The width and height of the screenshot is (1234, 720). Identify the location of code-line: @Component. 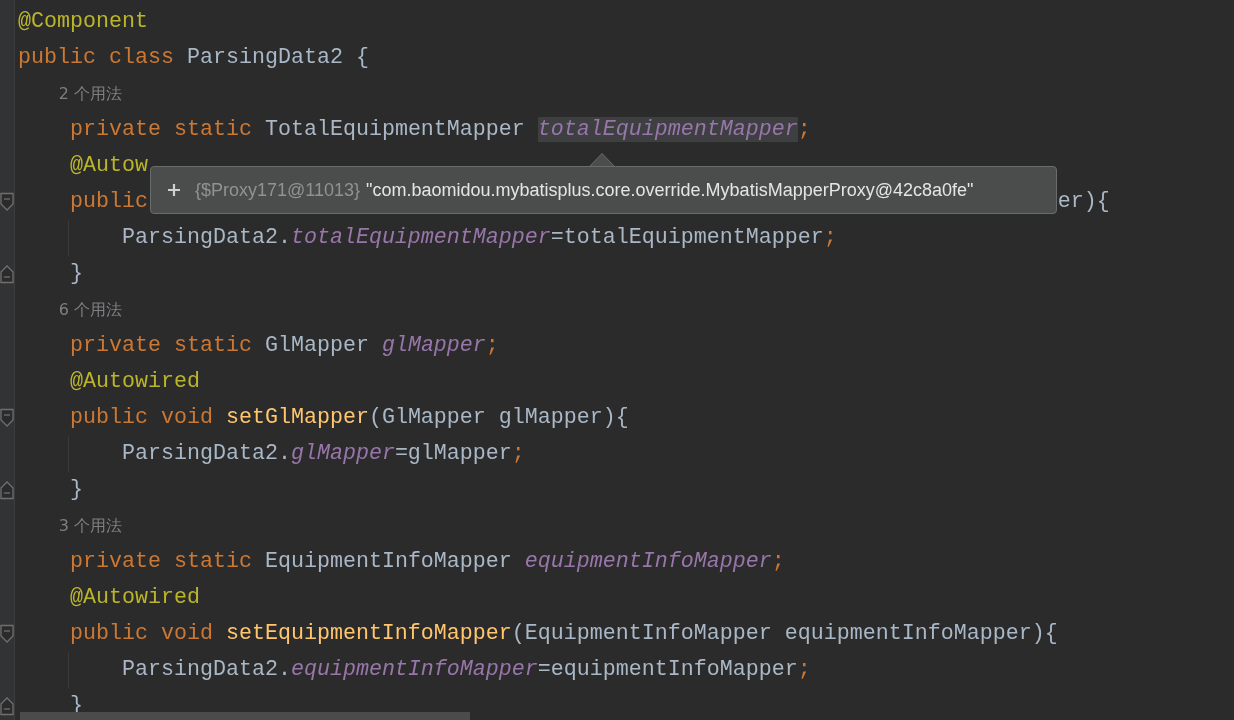
(83, 22).